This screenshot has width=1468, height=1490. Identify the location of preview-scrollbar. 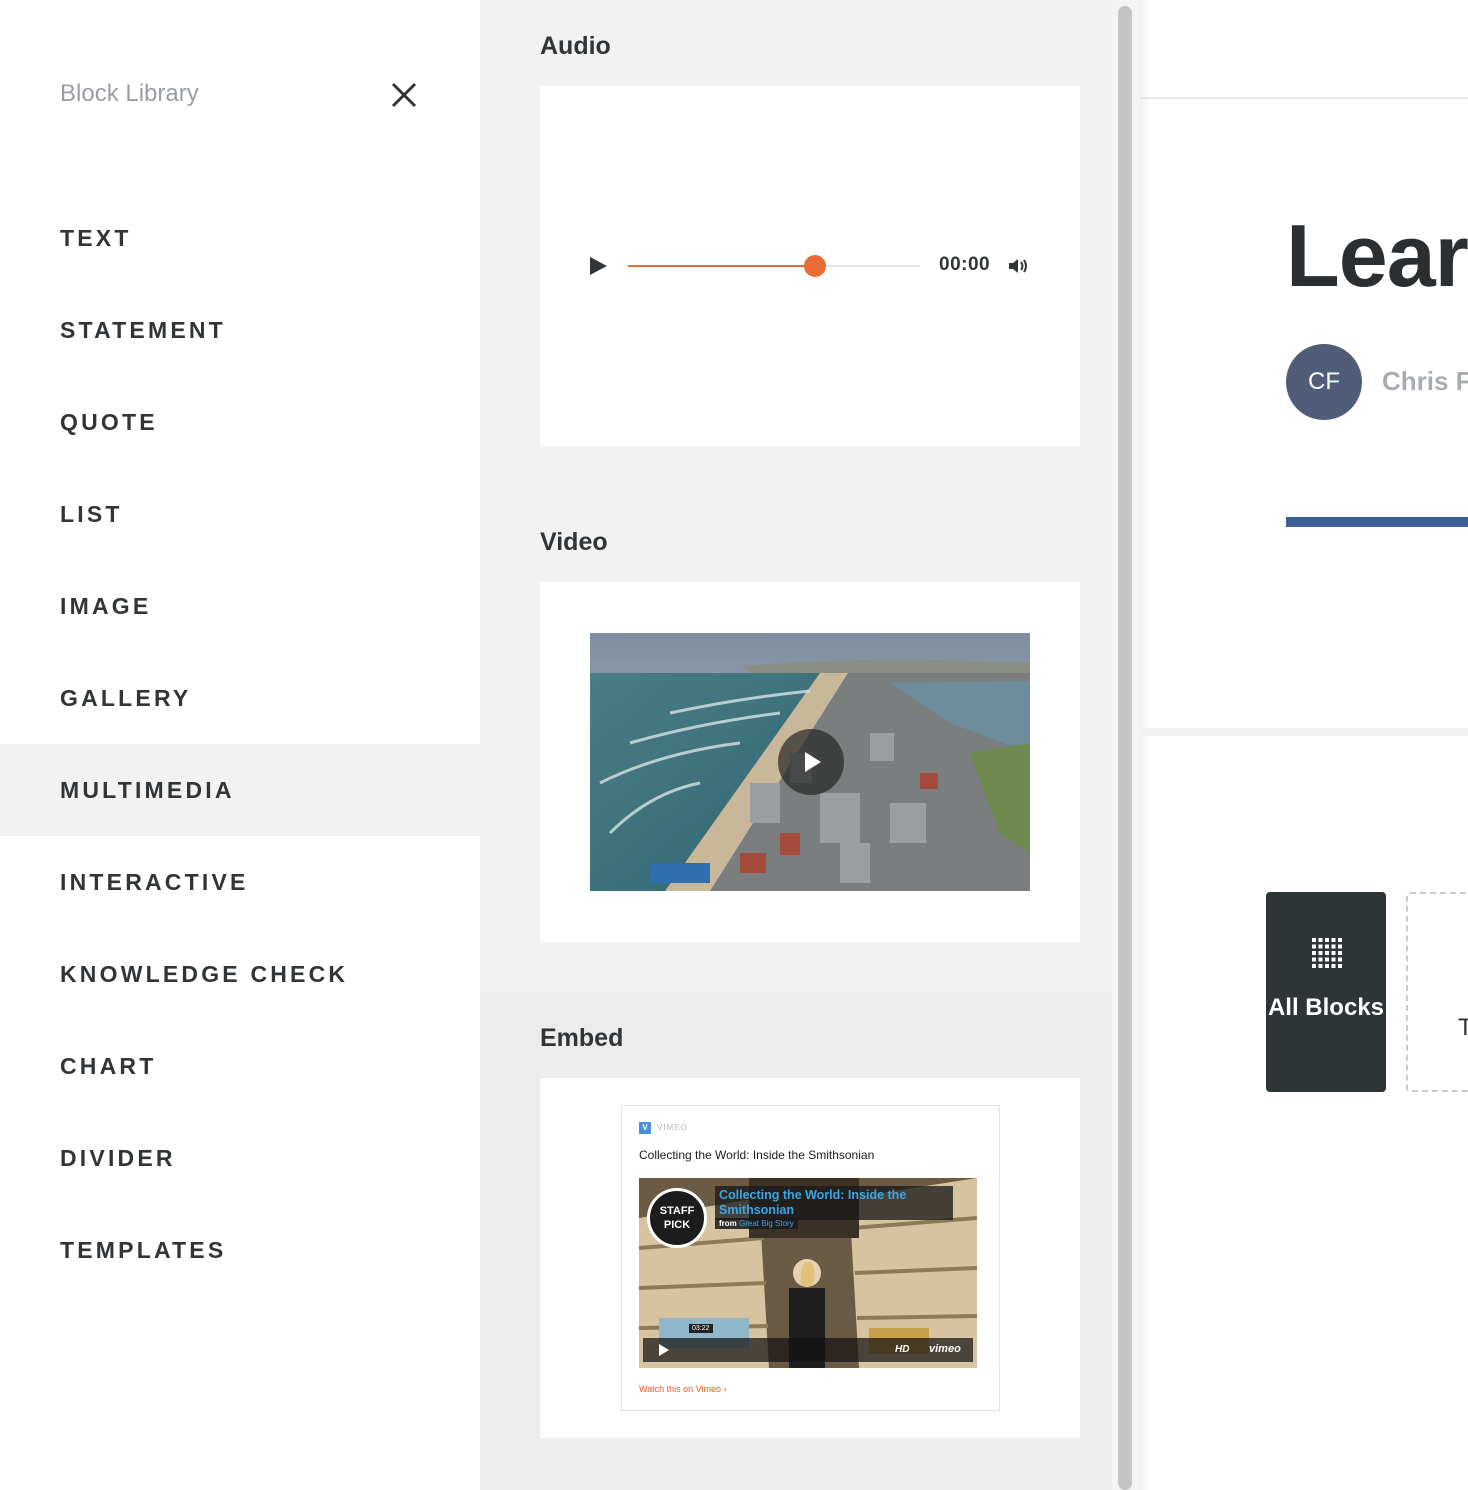
(1126, 745).